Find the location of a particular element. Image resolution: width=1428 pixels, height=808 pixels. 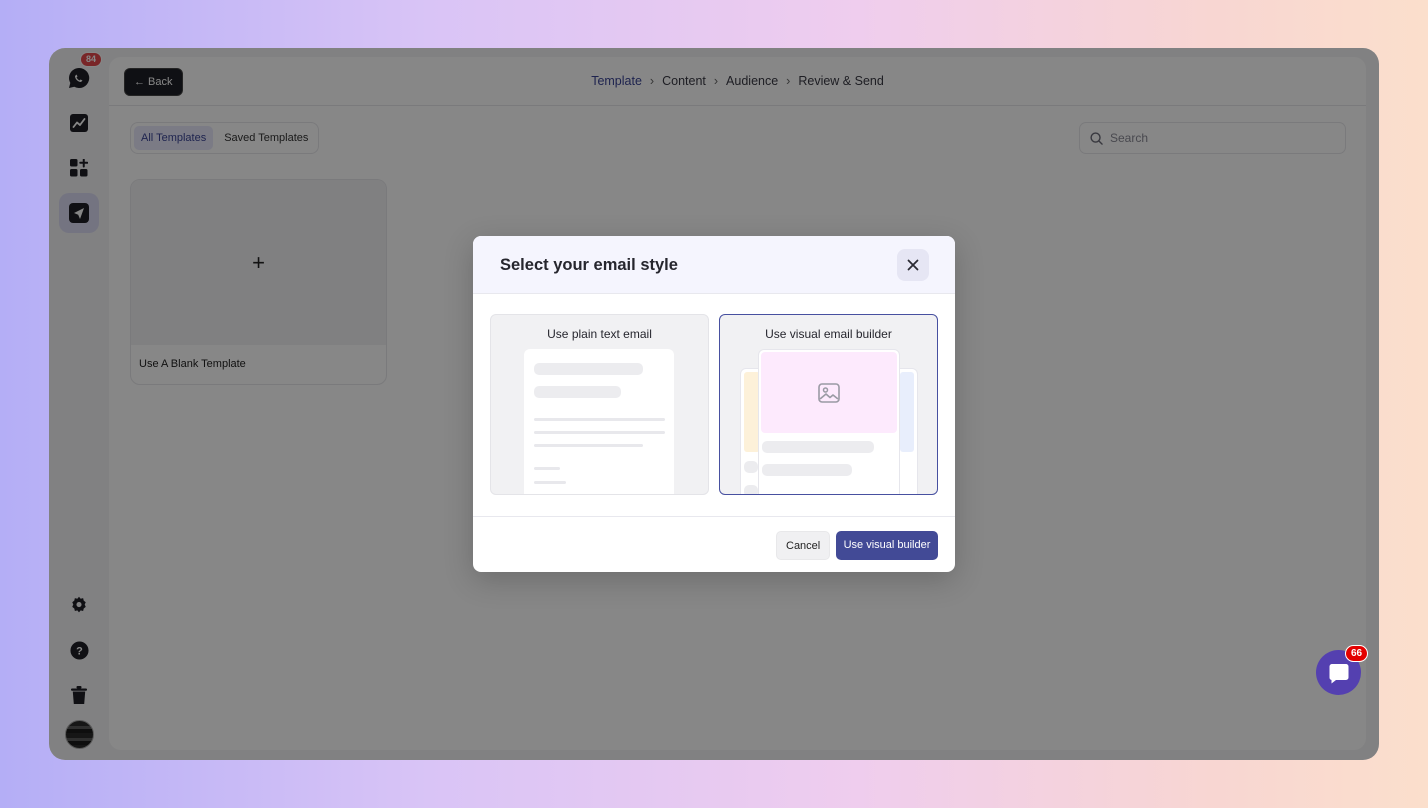

plain-text-option-label: Use plain text email is located at coordinates (599, 334).